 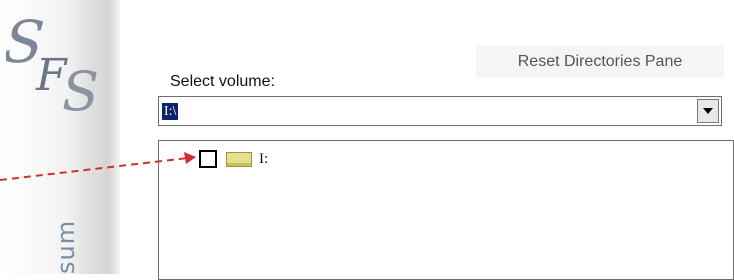 I want to click on dashed-pointer-arrow, so click(x=98, y=166).